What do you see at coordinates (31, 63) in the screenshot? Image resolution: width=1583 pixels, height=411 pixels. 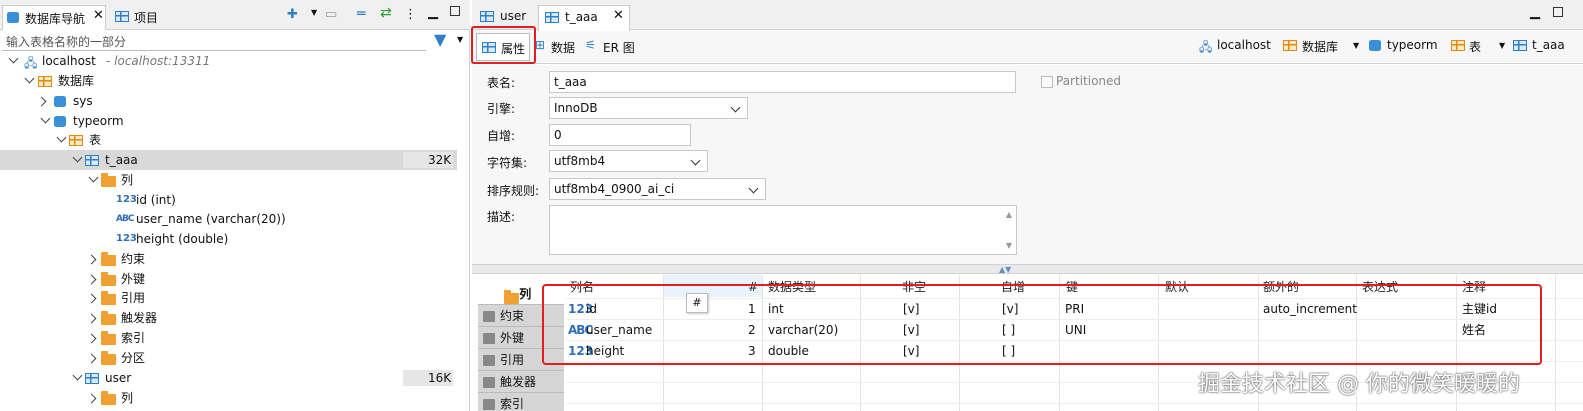 I see `server-icon: 🖧` at bounding box center [31, 63].